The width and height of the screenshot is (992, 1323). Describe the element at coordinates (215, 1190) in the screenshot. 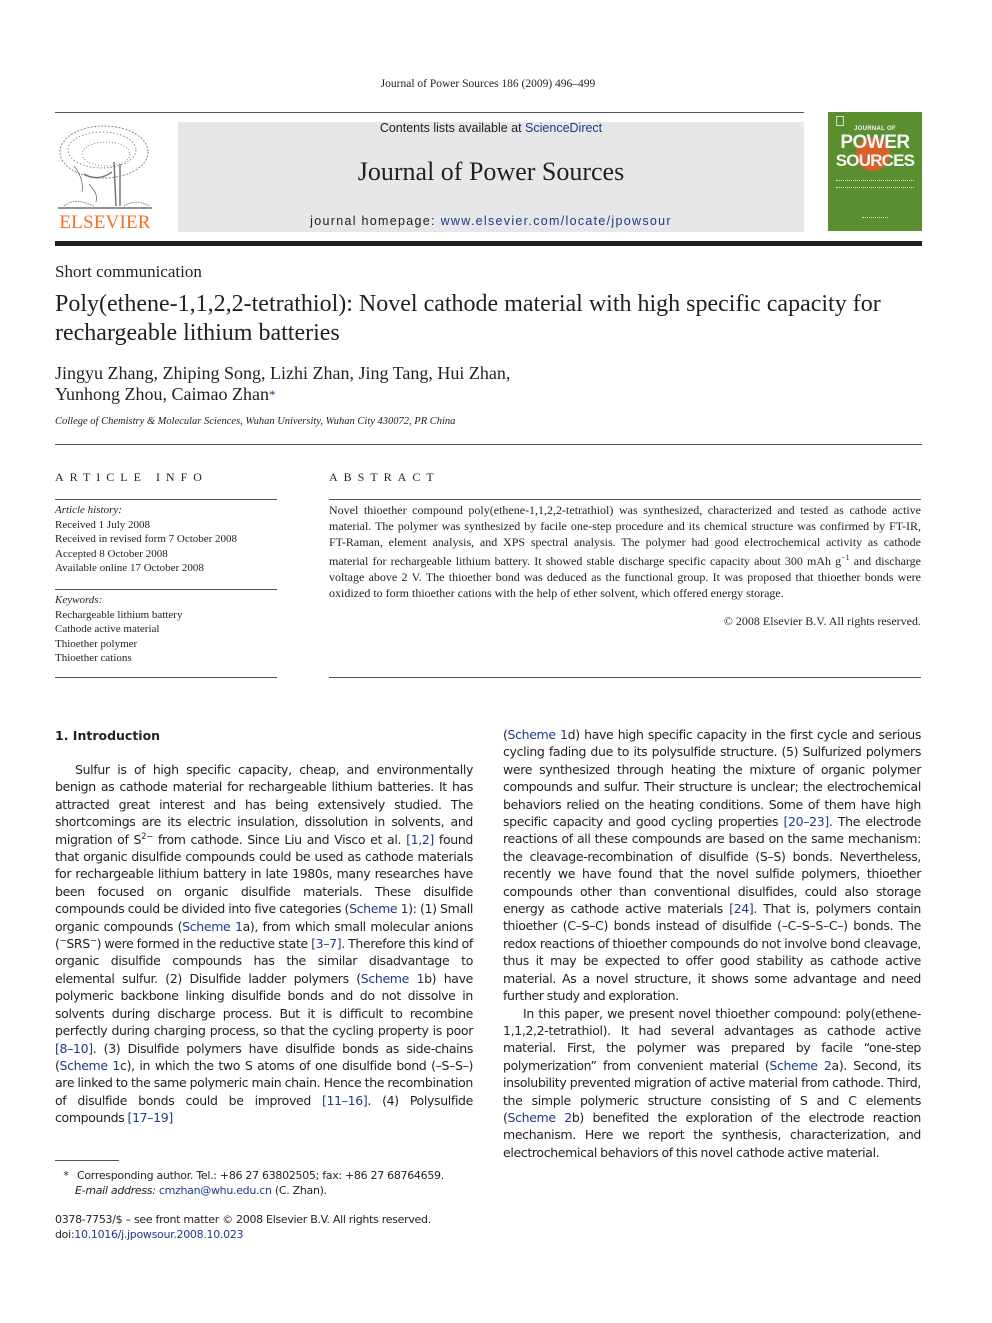

I see `email-link: cmzhan@whu.edu.cn` at that location.